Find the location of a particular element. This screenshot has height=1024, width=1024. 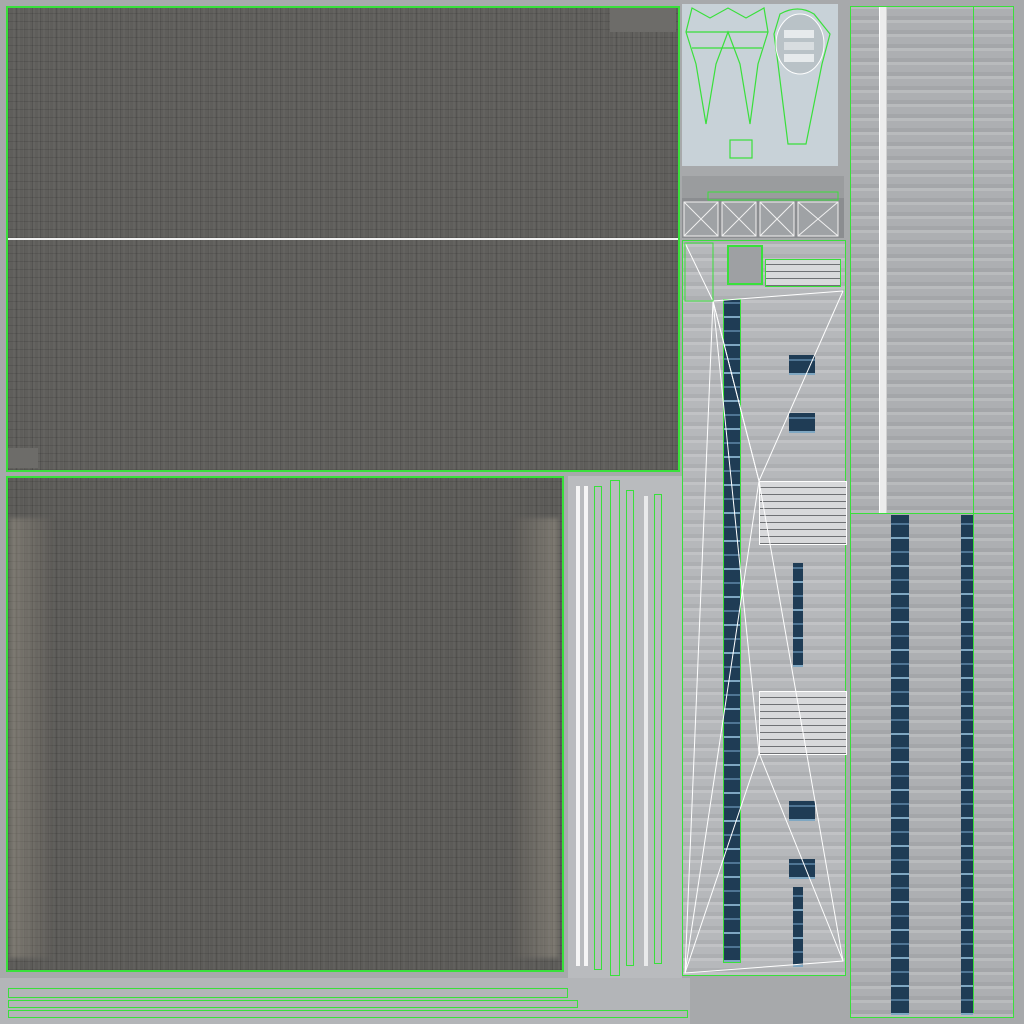

facade-edge-strip is located at coordinates (883, 260).